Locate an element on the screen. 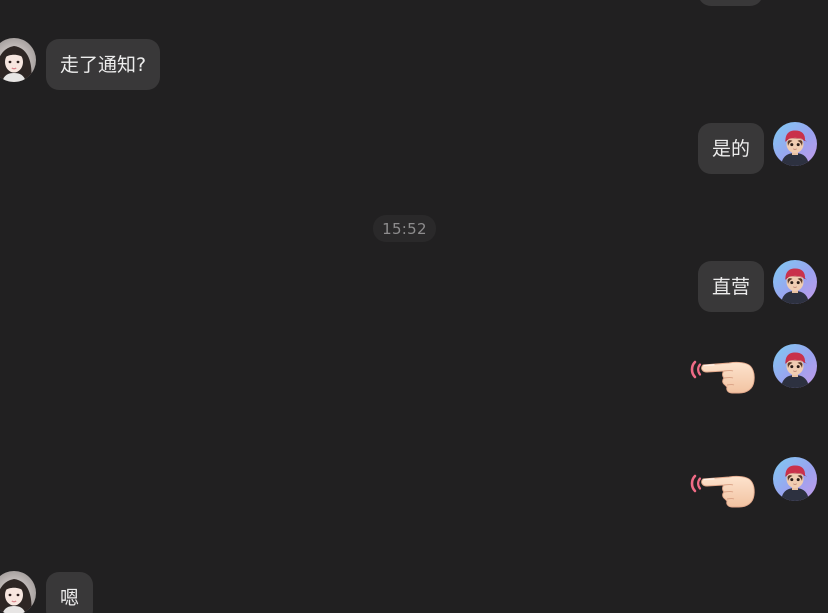 The width and height of the screenshot is (828, 613). message-text: 走了通知? is located at coordinates (103, 64).